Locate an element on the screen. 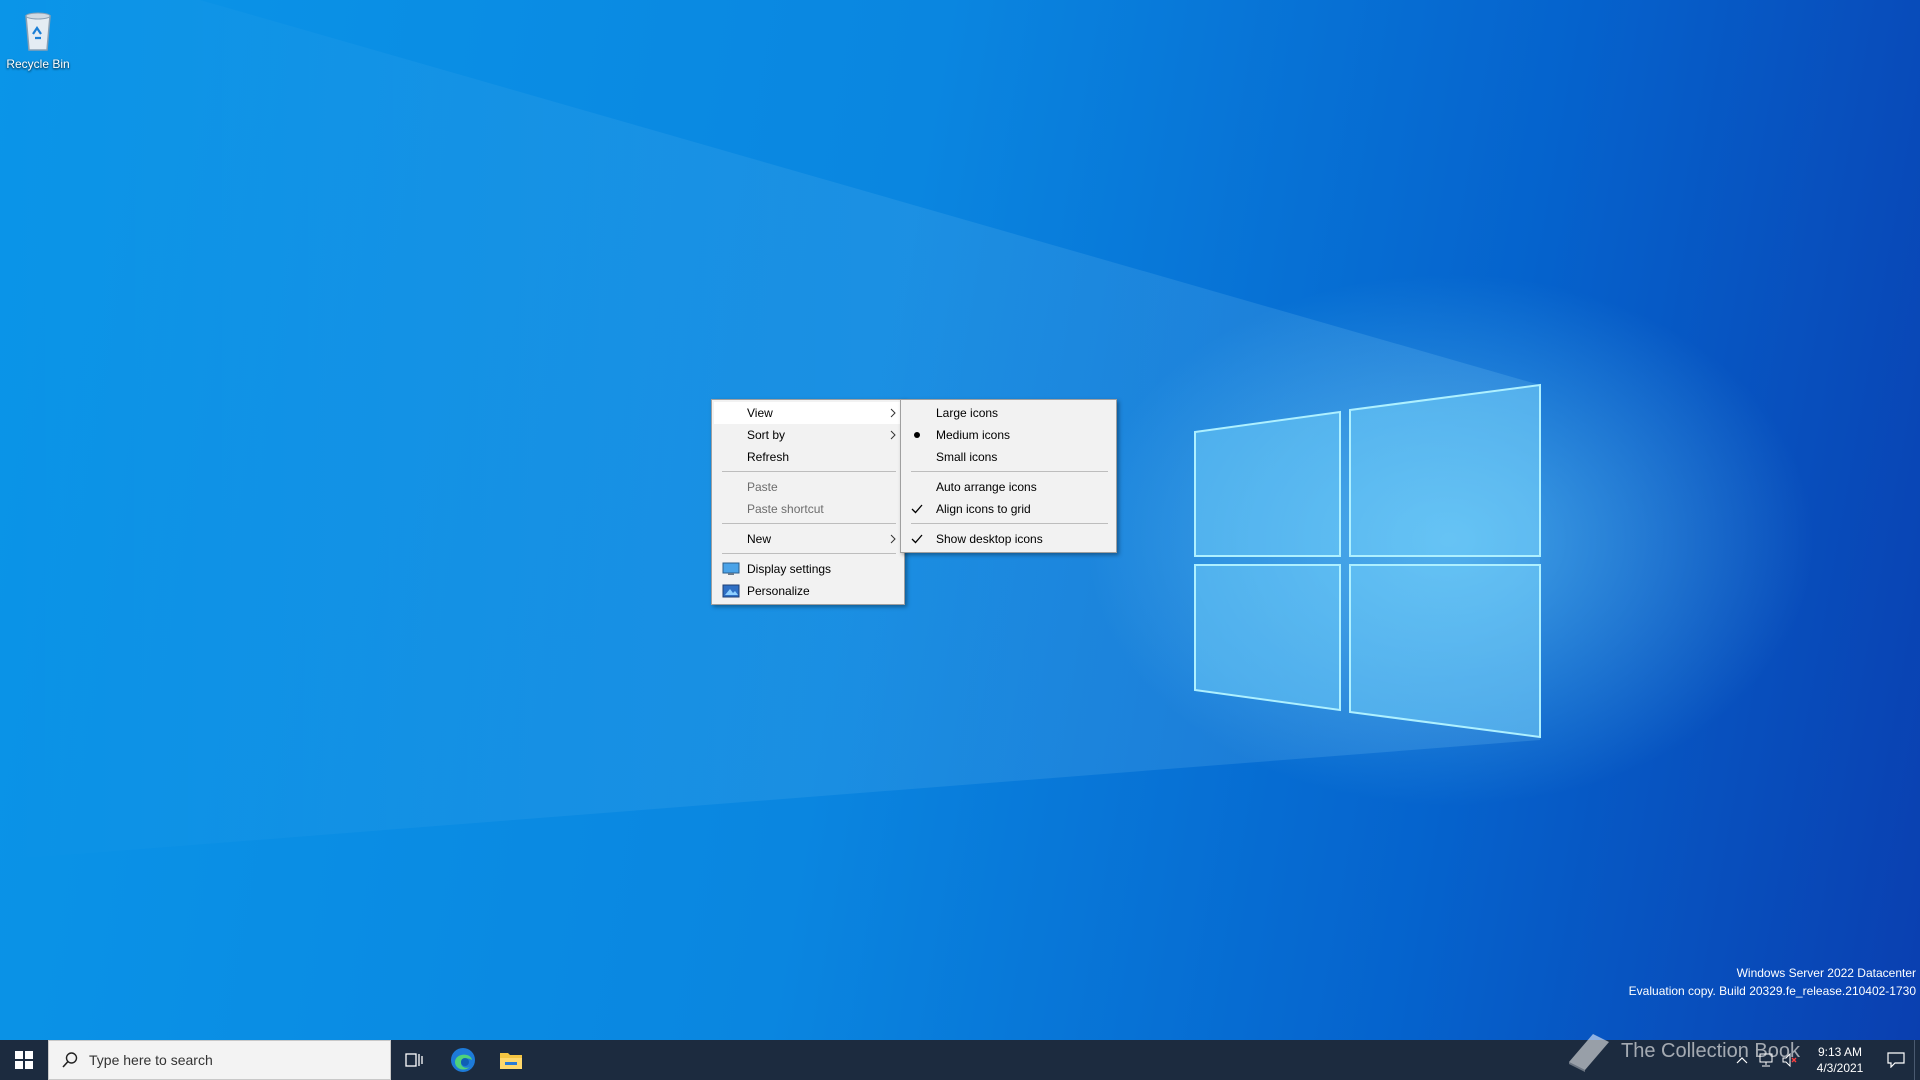 The height and width of the screenshot is (1080, 1920). task-view-icon is located at coordinates (414, 1060).